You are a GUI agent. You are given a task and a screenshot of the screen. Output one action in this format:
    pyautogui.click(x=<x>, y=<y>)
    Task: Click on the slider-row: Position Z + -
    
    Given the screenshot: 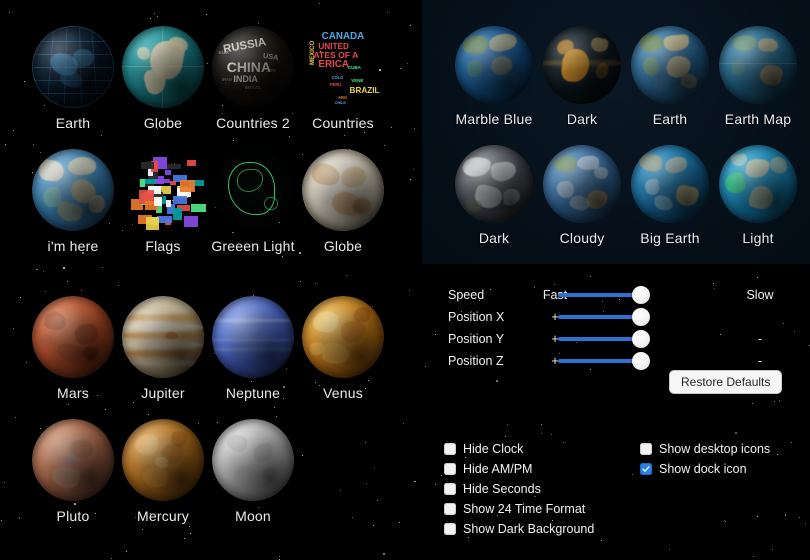 What is the action you would take?
    pyautogui.click(x=620, y=361)
    